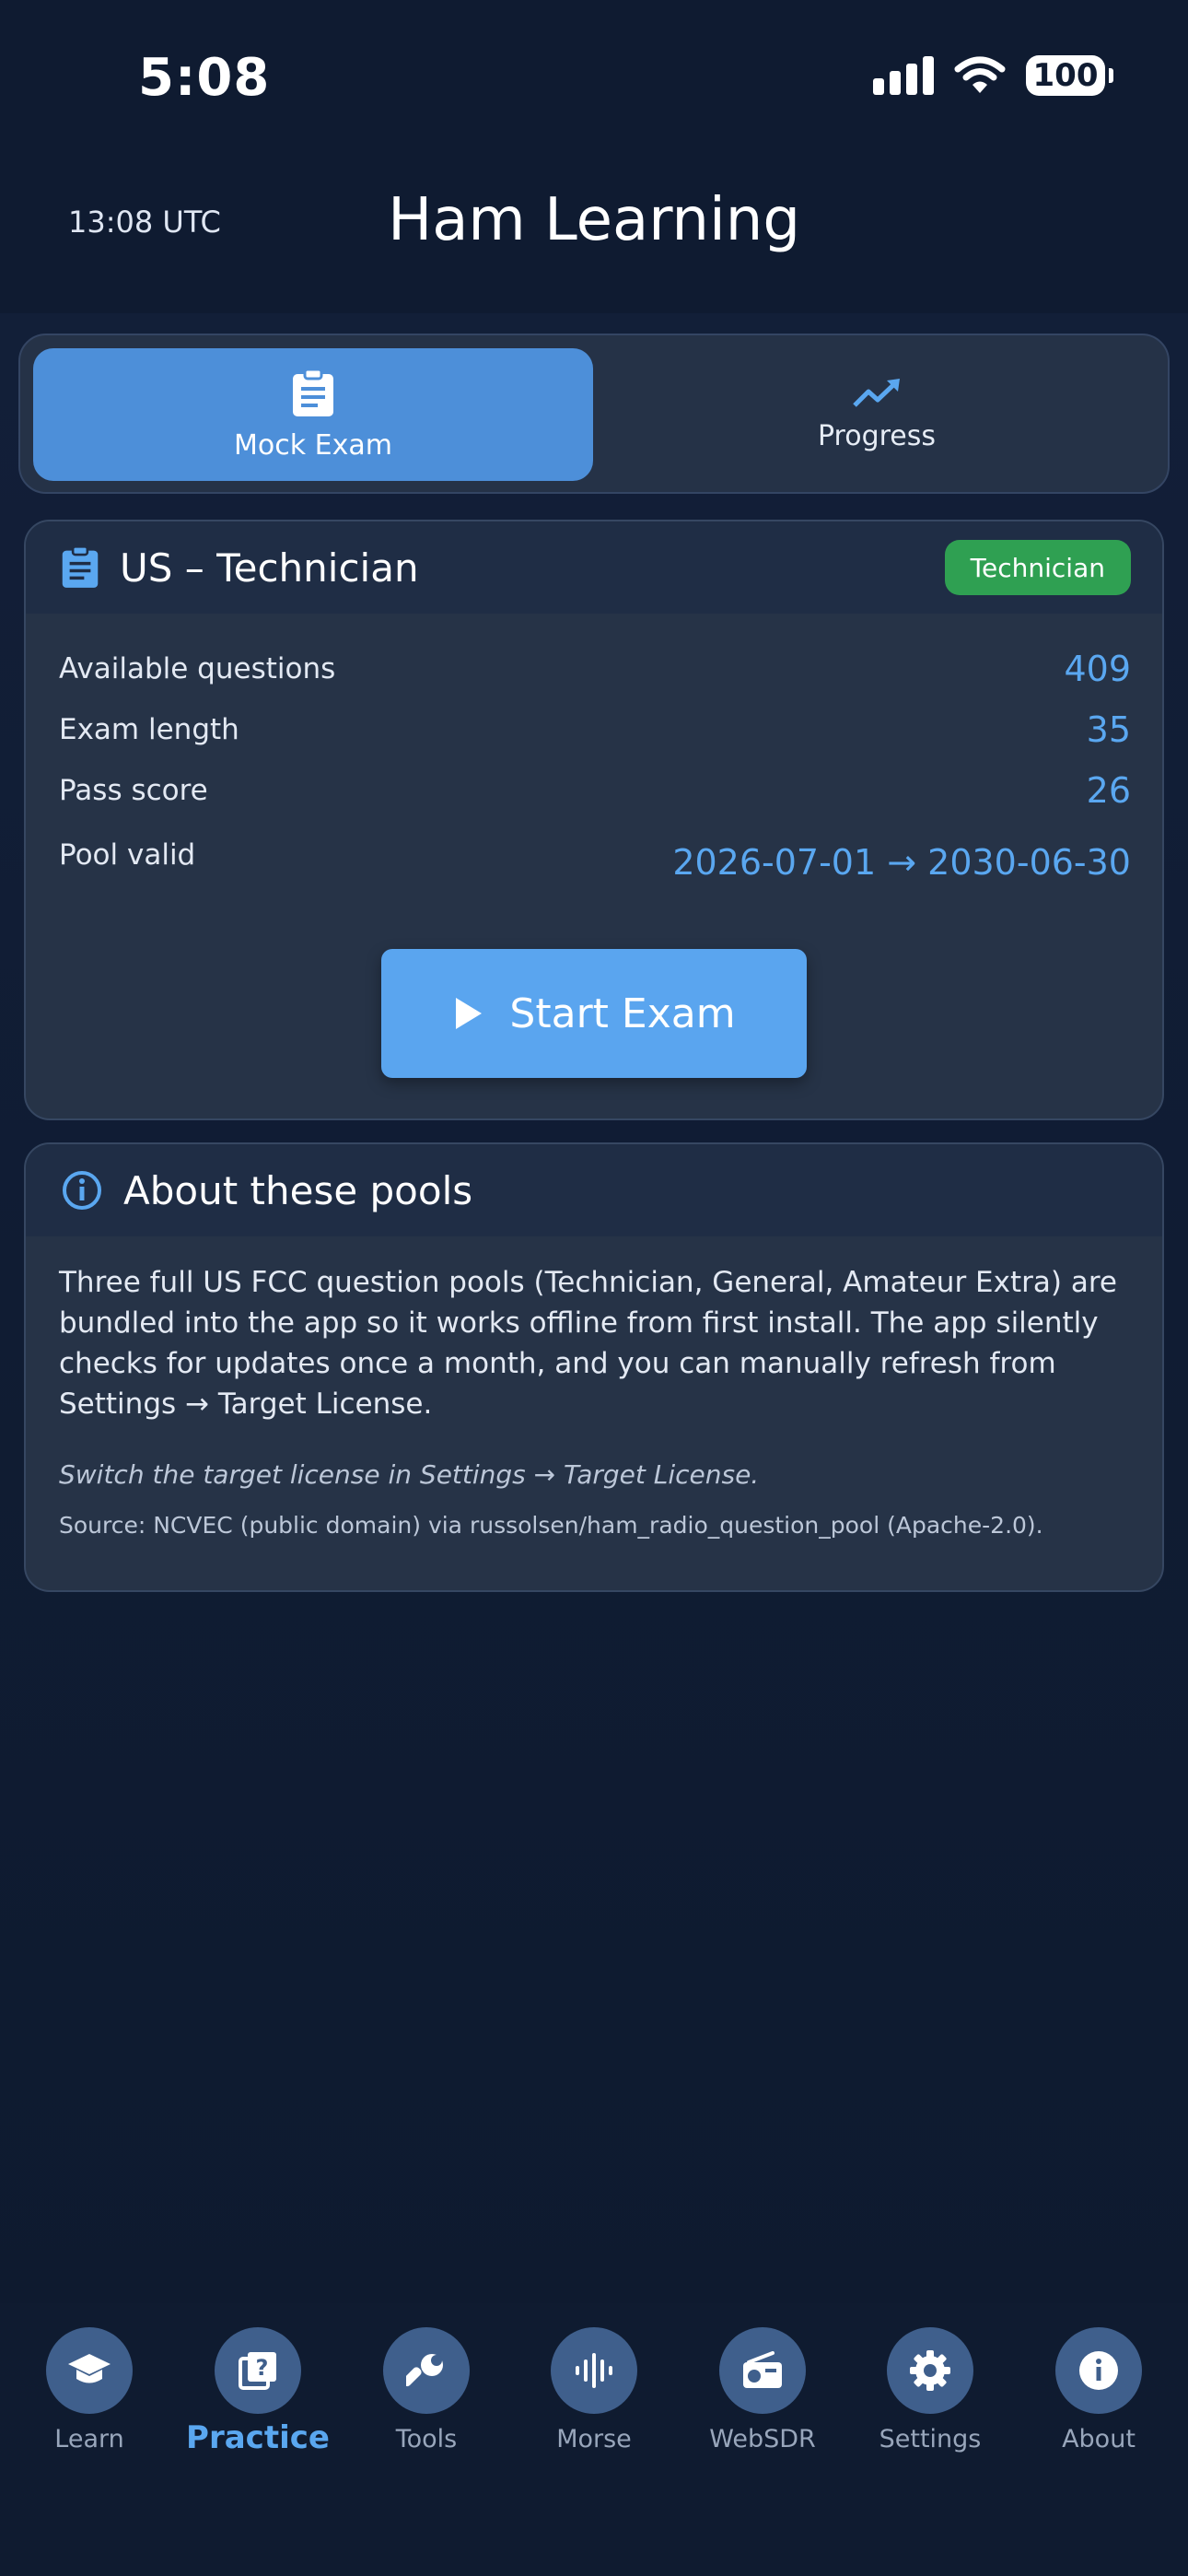 This screenshot has width=1188, height=2576. Describe the element at coordinates (762, 2439) in the screenshot. I see `nav-tab-label: WebSDR` at that location.